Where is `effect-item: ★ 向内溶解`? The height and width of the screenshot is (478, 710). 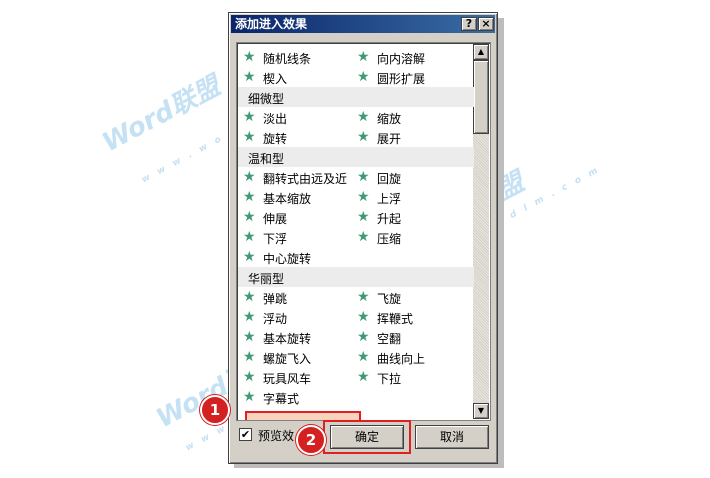
effect-item: ★ 向内溶解 is located at coordinates (412, 57).